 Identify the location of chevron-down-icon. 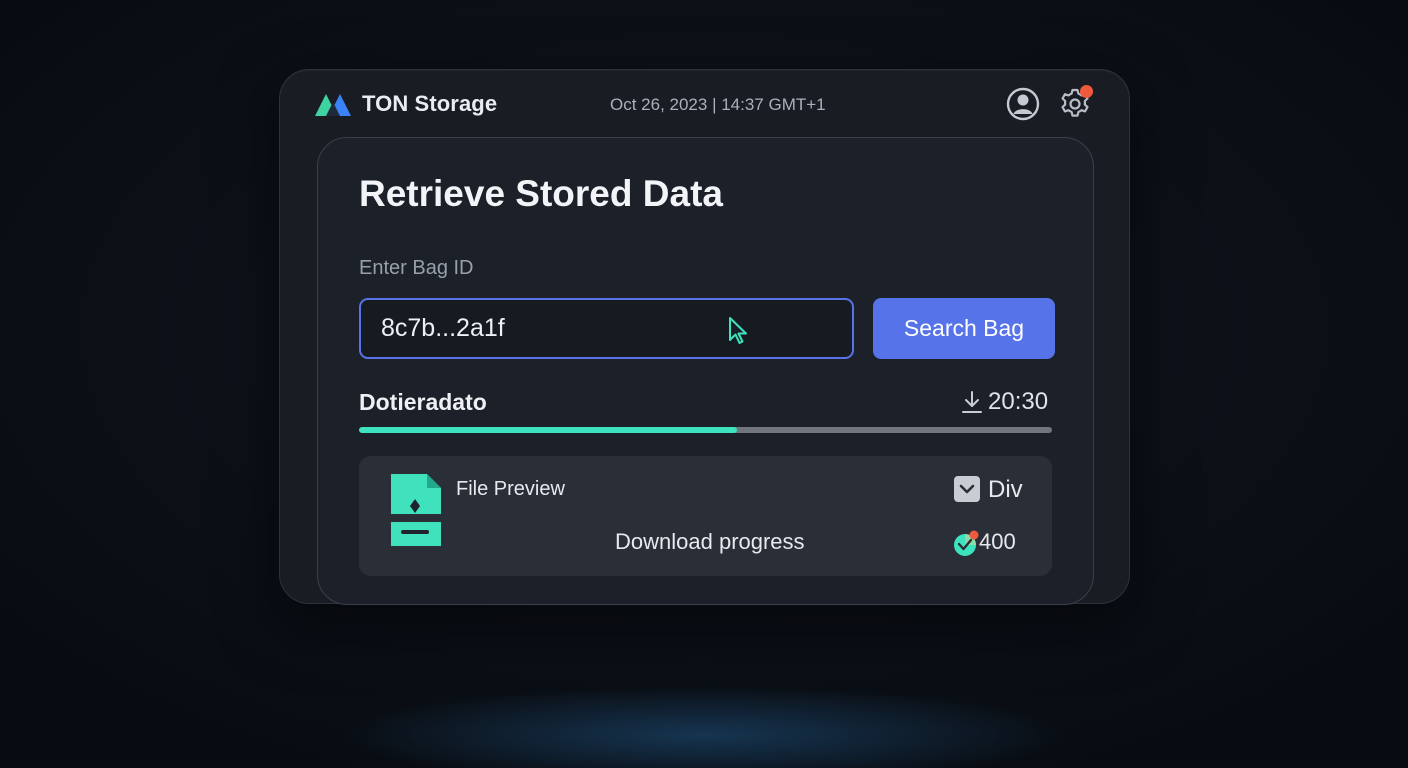
(967, 489).